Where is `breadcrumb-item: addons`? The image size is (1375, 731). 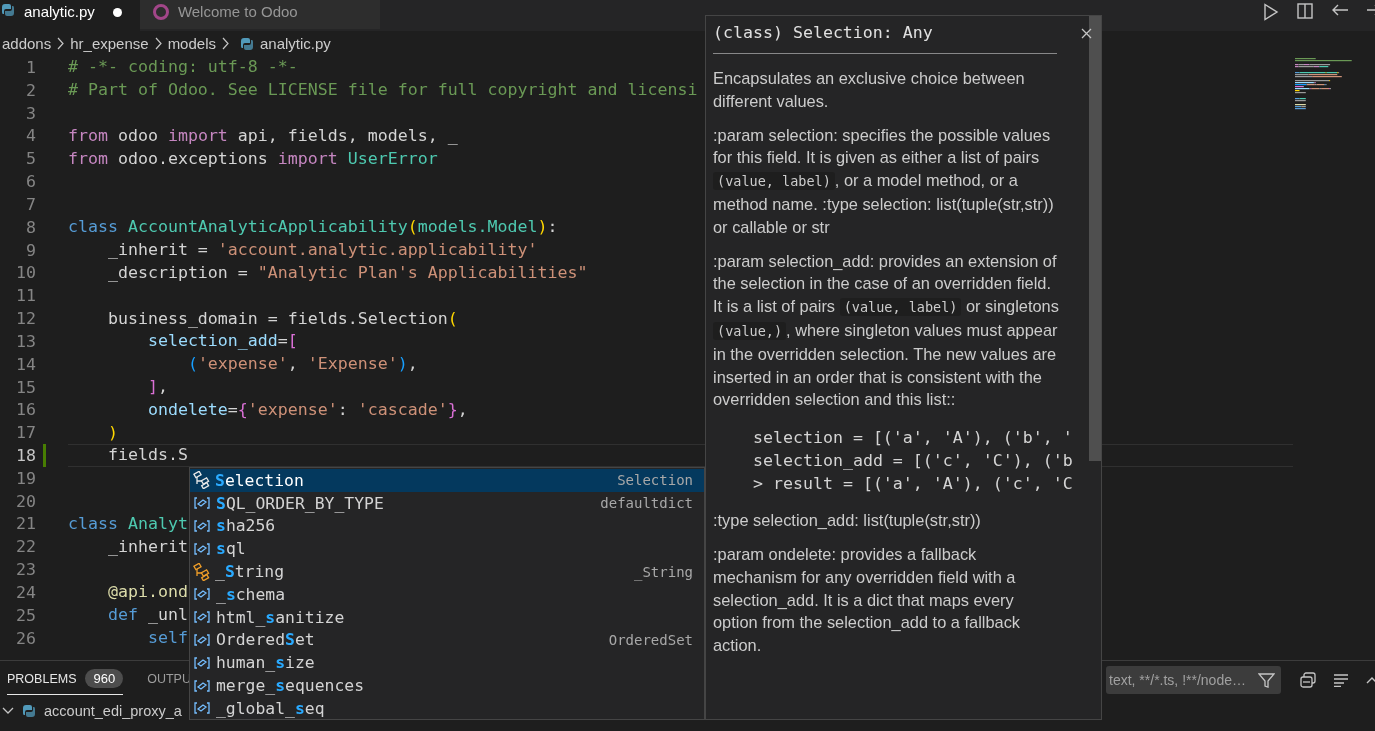 breadcrumb-item: addons is located at coordinates (27, 43).